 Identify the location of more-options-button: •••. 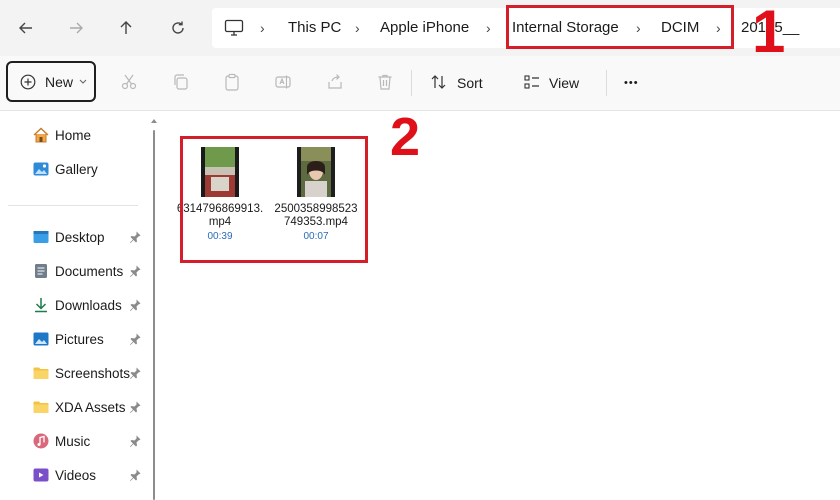
(631, 83).